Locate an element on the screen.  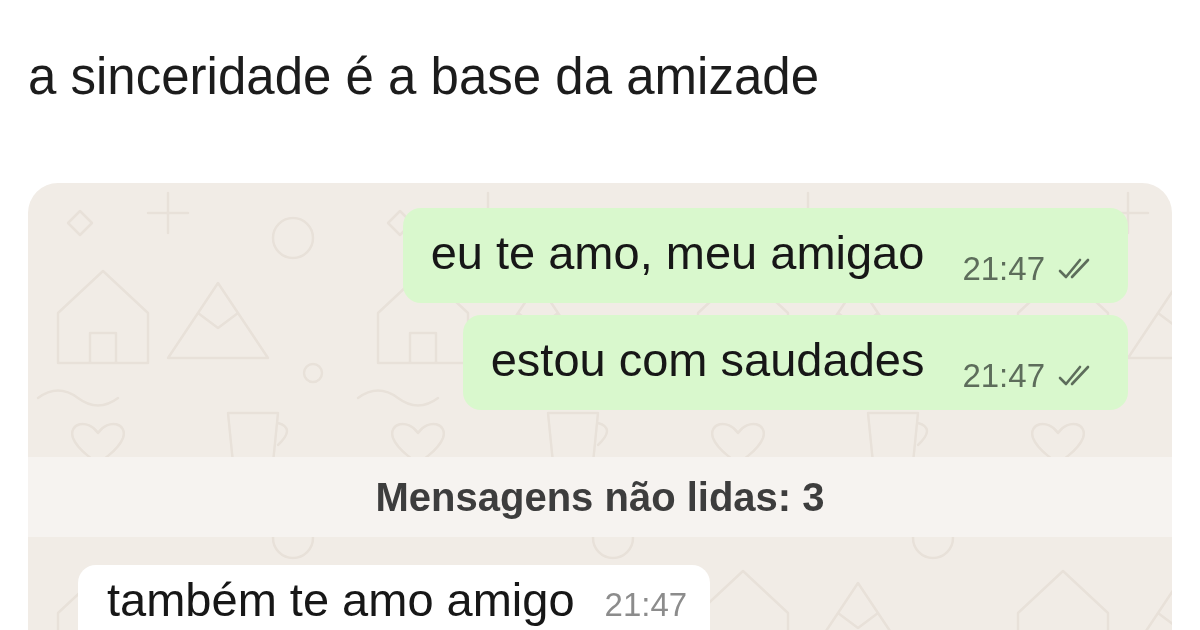
caption-text: a sinceridade é a base da amizade is located at coordinates (424, 77).